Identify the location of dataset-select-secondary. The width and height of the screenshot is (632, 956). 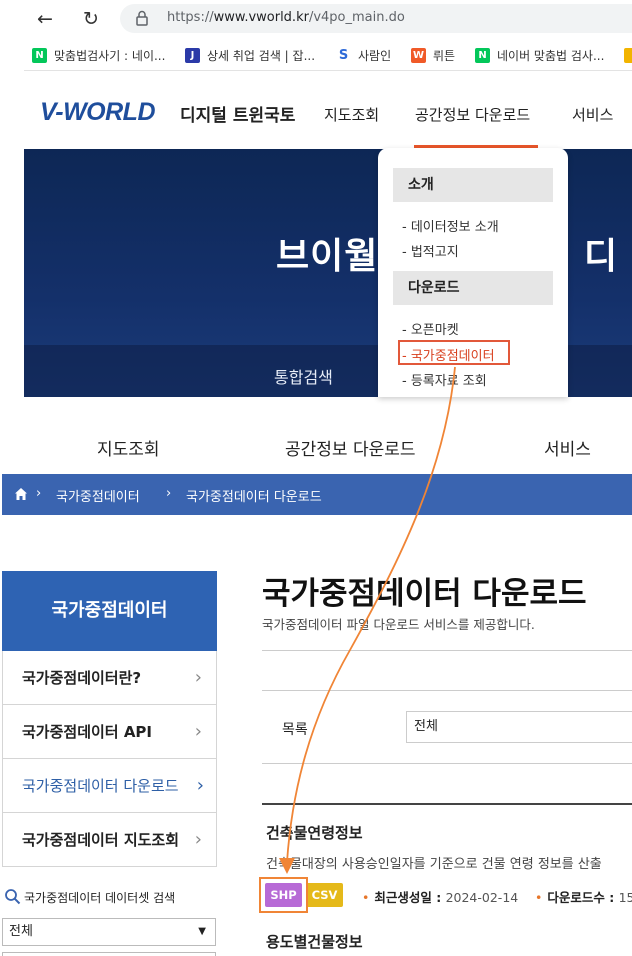
(109, 954).